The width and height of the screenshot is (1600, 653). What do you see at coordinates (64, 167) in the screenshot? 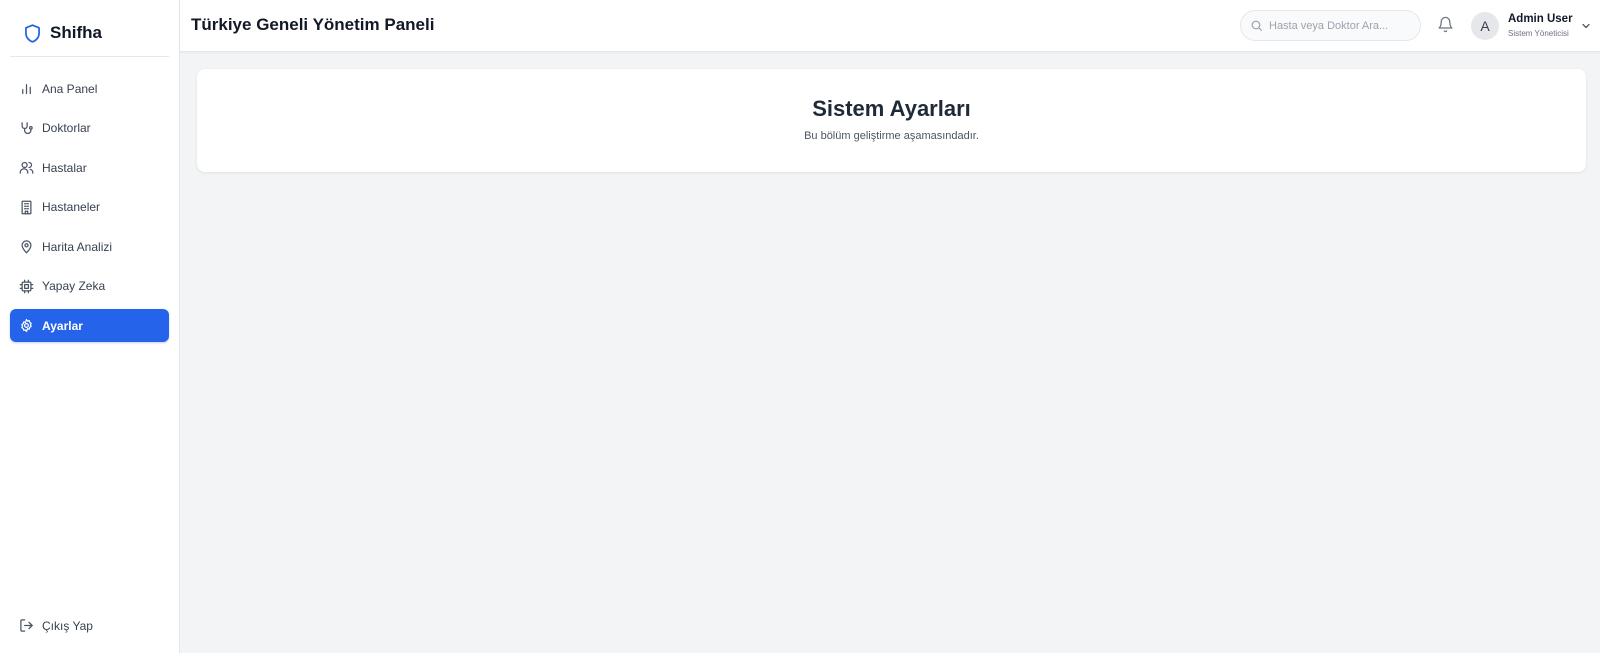
I see `sidebar-item-label: Hastalar` at bounding box center [64, 167].